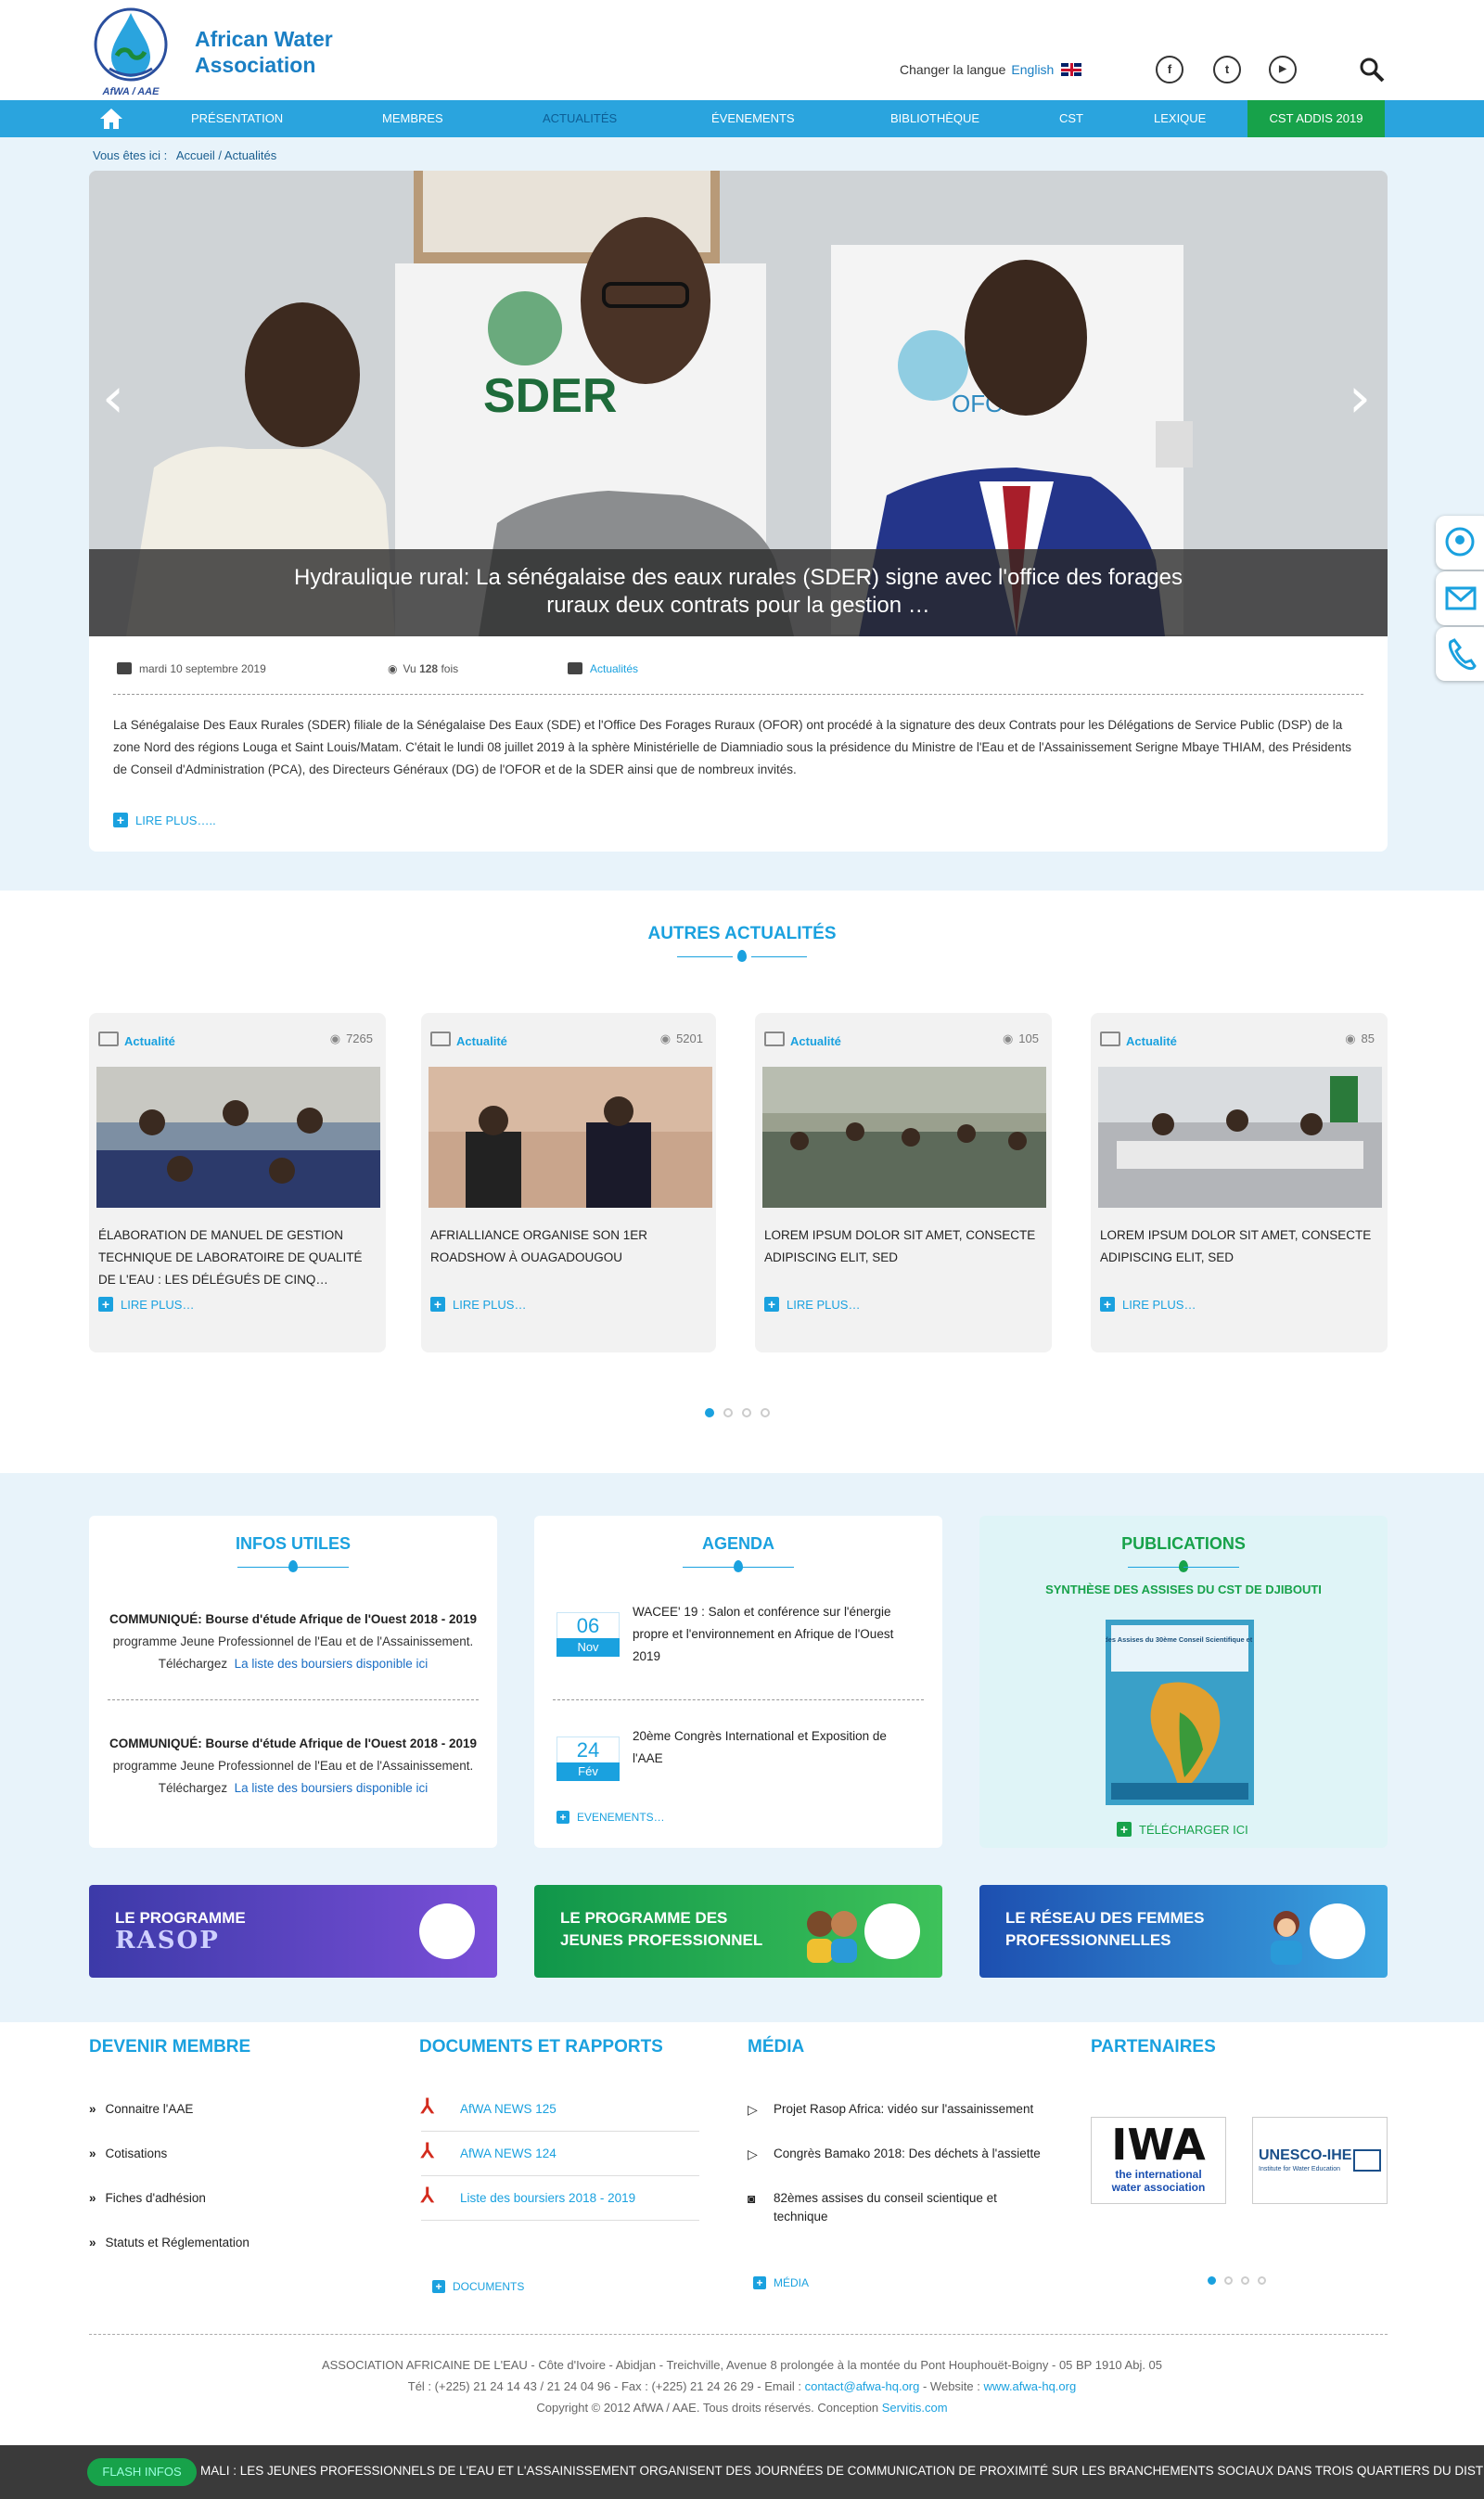 The image size is (1484, 2499). Describe the element at coordinates (614, 668) in the screenshot. I see `article-category-link: Actualités` at that location.